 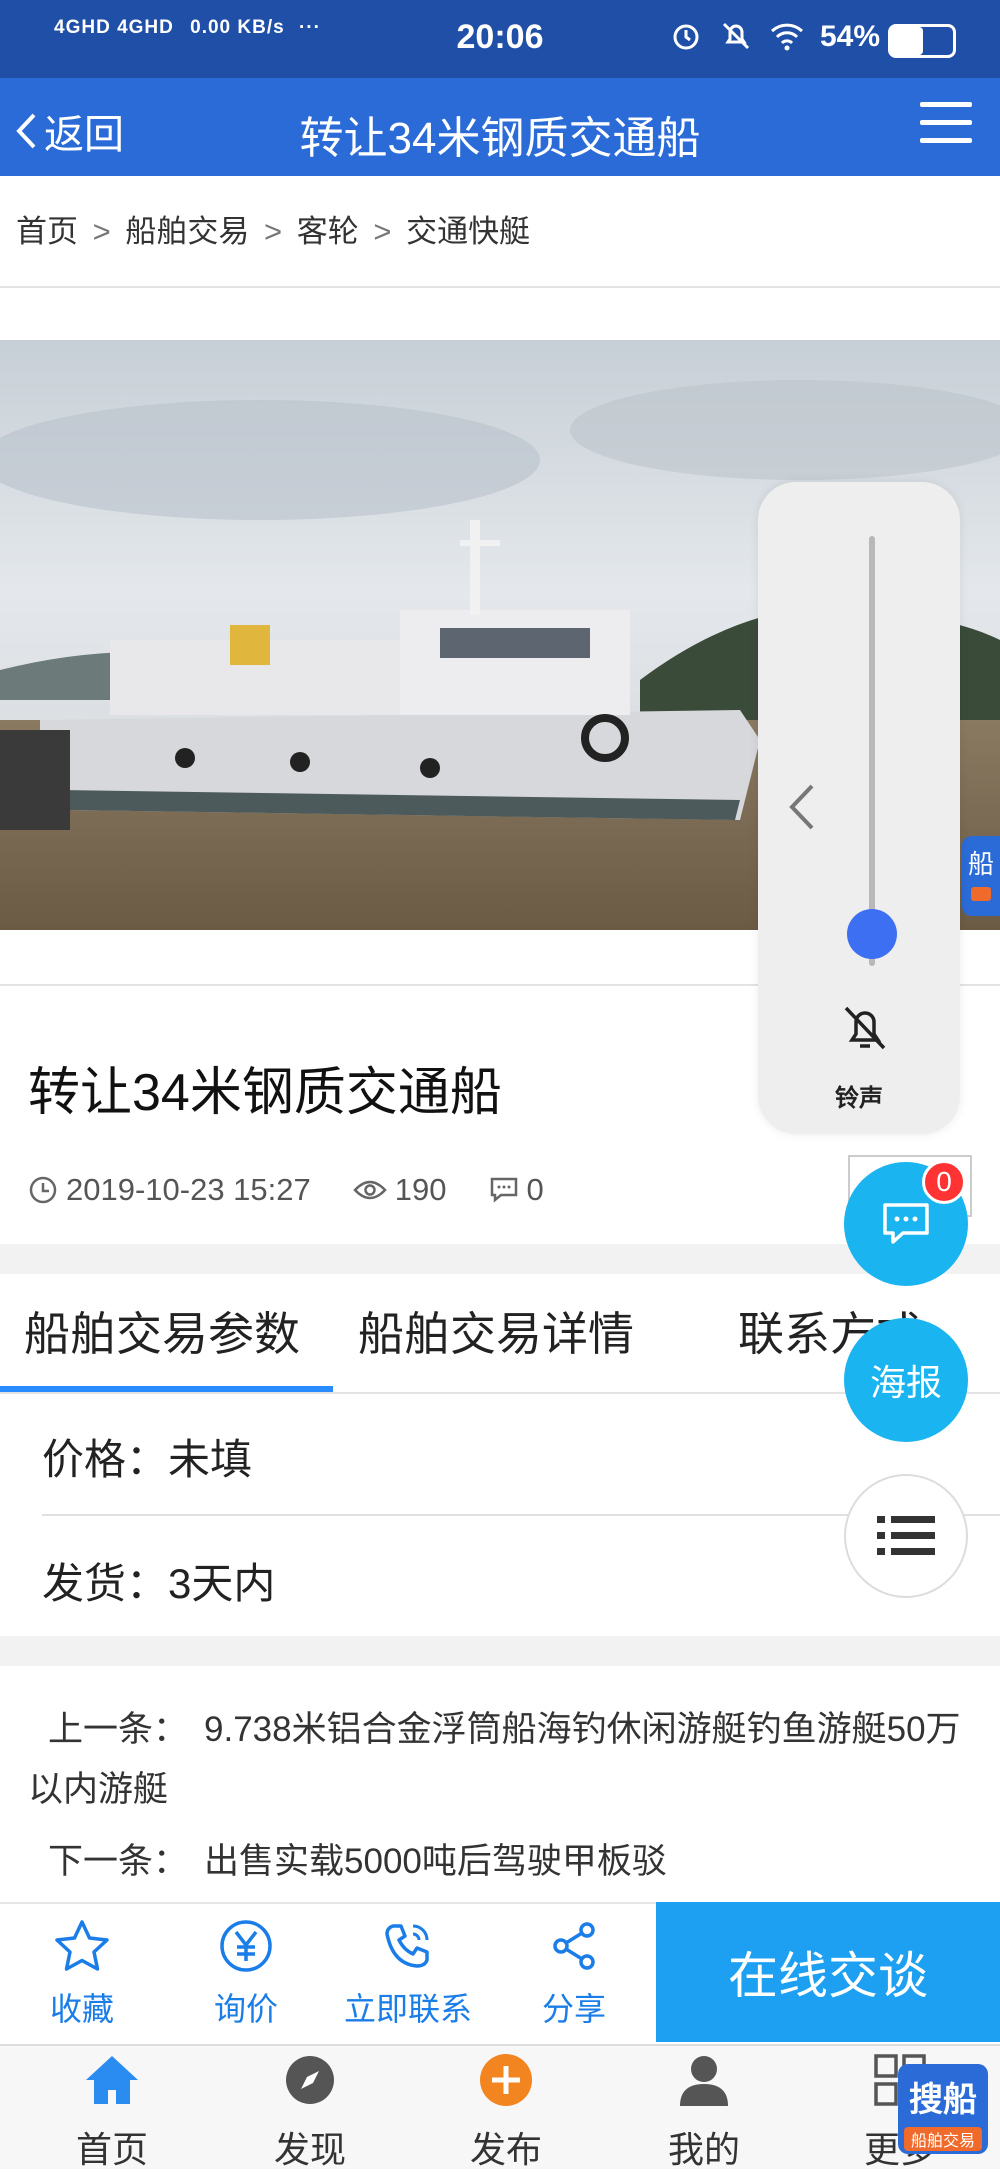 I want to click on status-icons, so click(x=737, y=36).